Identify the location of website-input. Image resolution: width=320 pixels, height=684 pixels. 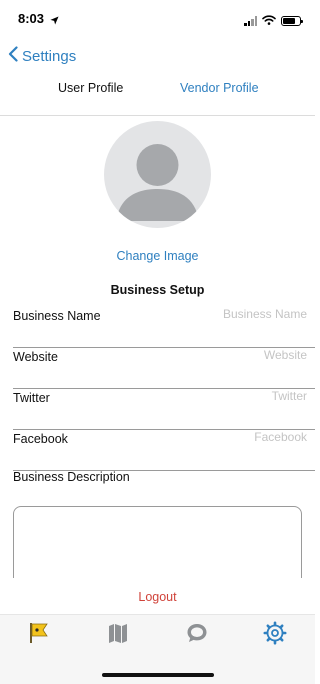
(222, 355).